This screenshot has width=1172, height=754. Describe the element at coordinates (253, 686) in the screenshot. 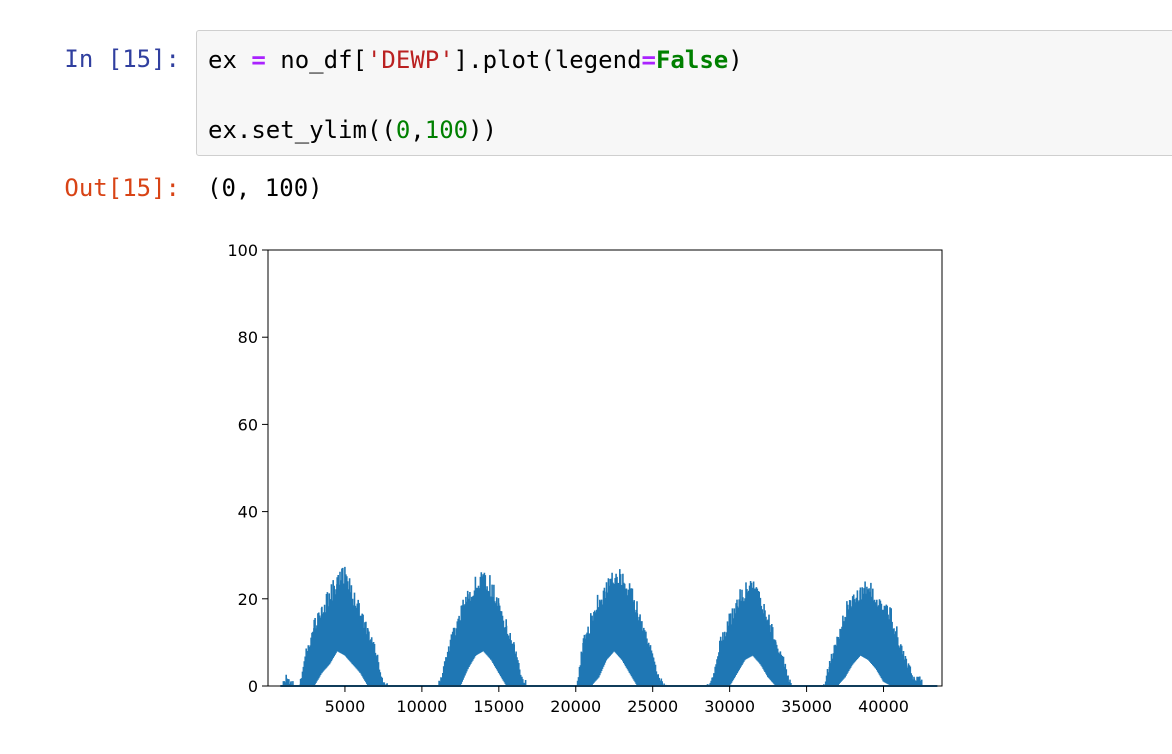

I see `y-tick-label: 0` at that location.